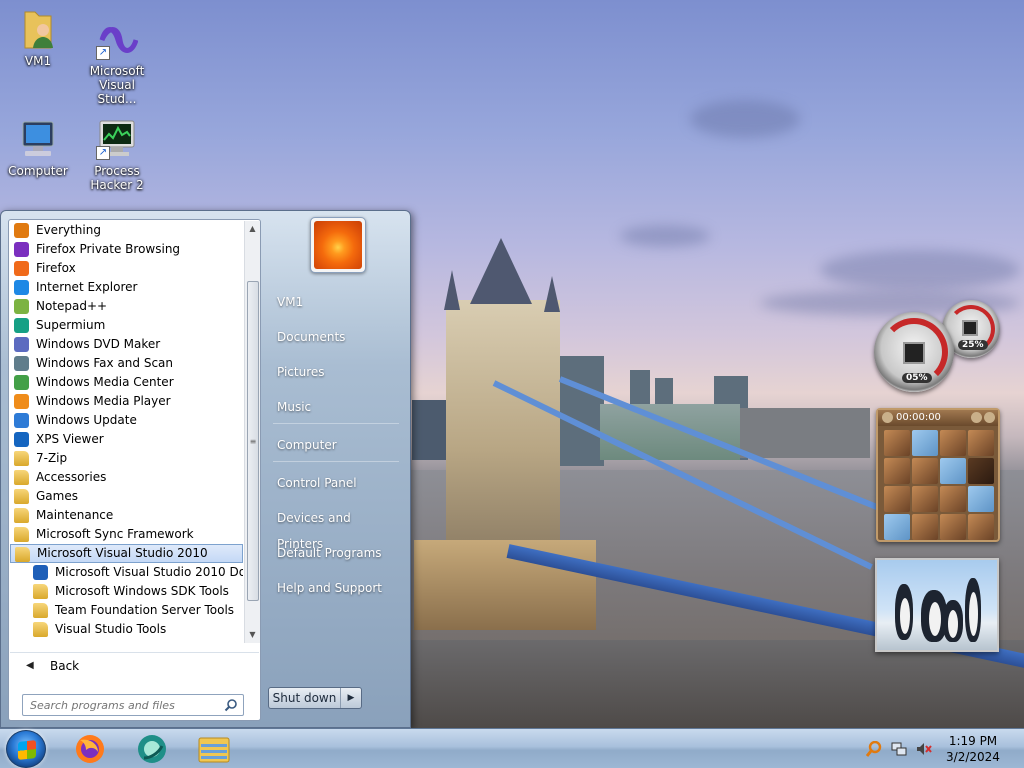  What do you see at coordinates (512, 748) in the screenshot?
I see `taskbar: 1:19 PM 3/2/2024` at bounding box center [512, 748].